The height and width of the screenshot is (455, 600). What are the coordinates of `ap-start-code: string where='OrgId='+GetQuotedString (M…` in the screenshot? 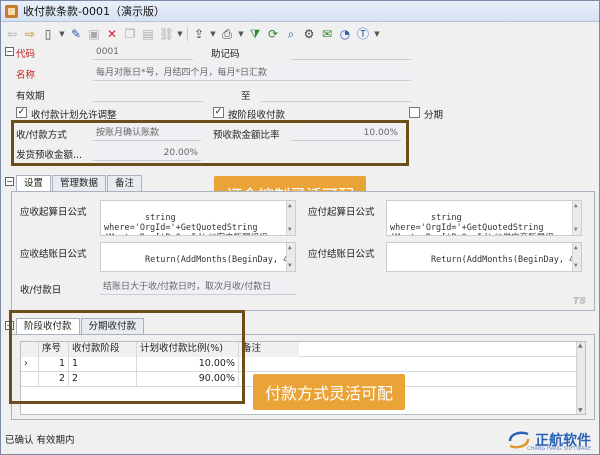 It's located at (472, 224).